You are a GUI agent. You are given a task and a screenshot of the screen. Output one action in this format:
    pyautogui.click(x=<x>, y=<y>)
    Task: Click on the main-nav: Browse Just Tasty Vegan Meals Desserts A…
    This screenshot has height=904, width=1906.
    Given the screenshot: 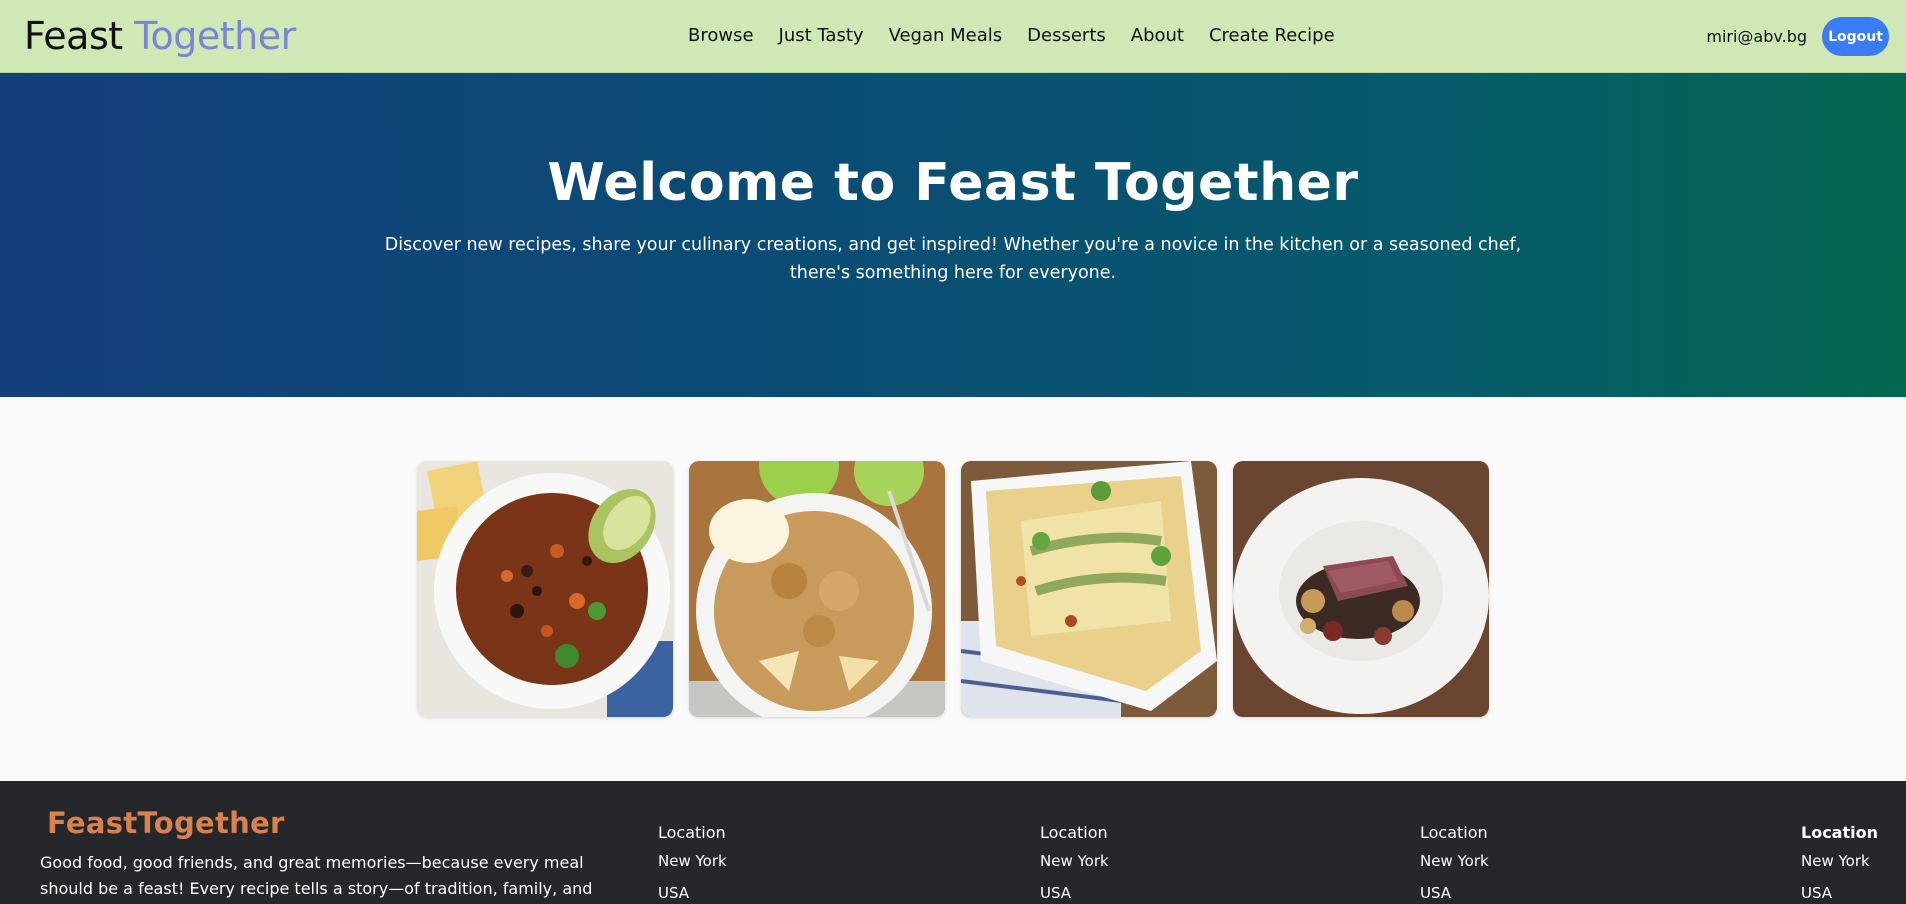 What is the action you would take?
    pyautogui.click(x=1024, y=35)
    